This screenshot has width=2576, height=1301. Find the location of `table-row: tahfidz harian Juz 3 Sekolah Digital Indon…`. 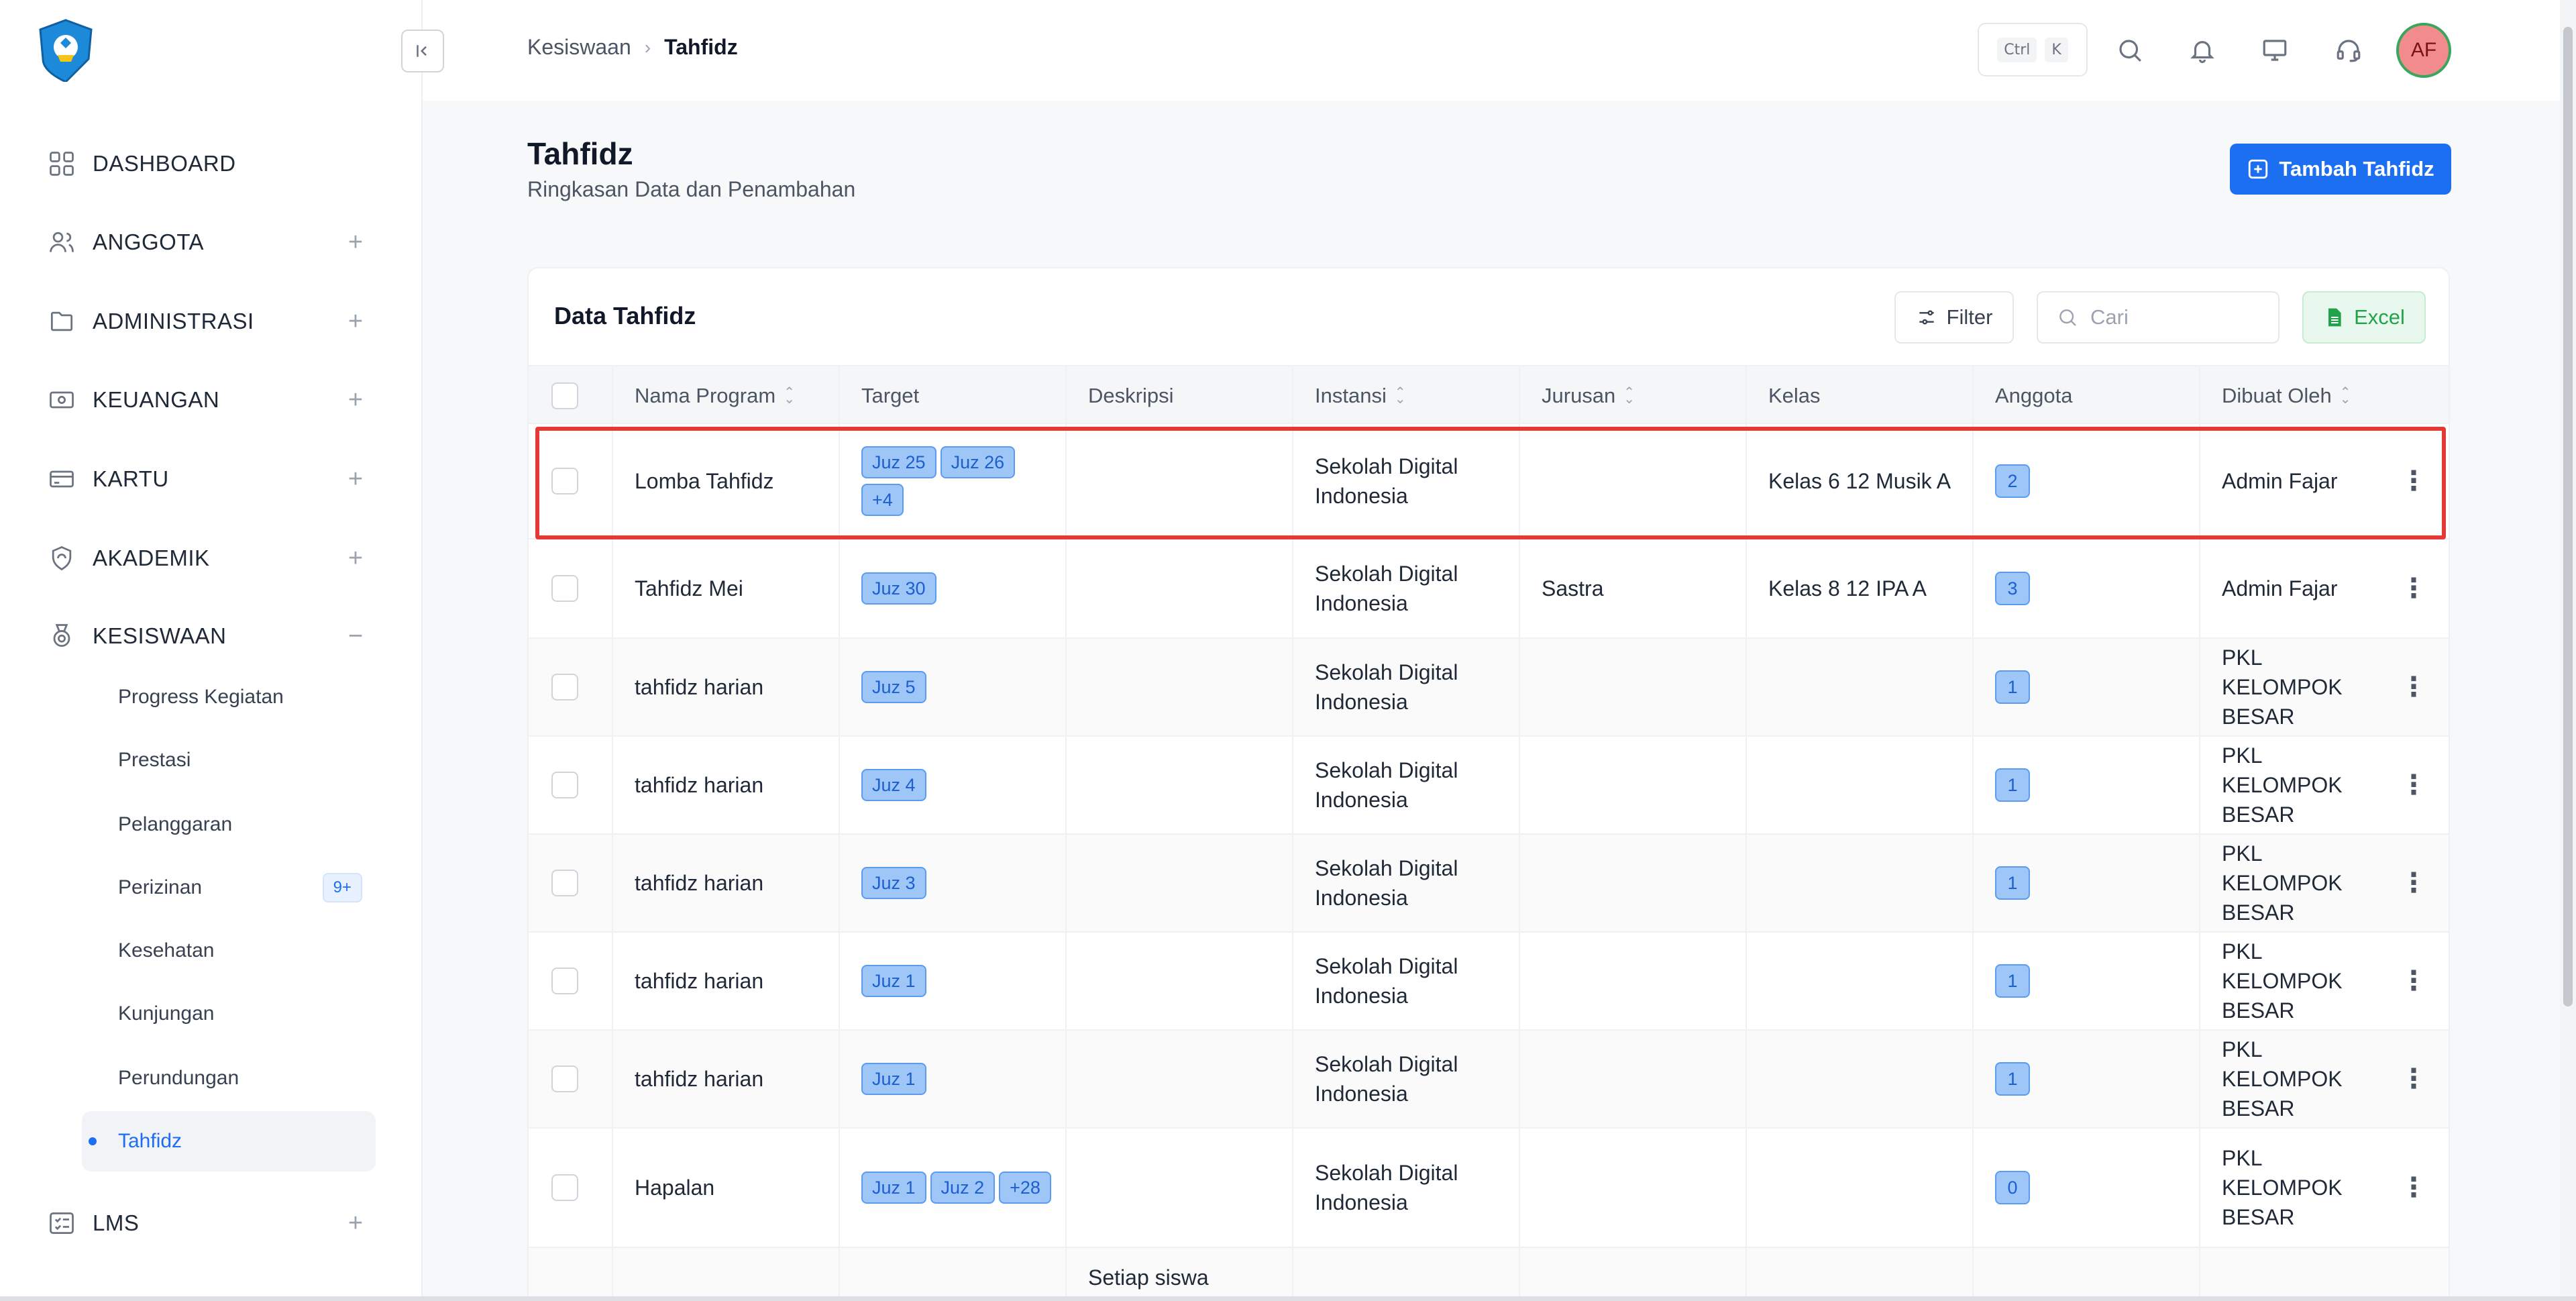

table-row: tahfidz harian Juz 3 Sekolah Digital Indon… is located at coordinates (1489, 884).